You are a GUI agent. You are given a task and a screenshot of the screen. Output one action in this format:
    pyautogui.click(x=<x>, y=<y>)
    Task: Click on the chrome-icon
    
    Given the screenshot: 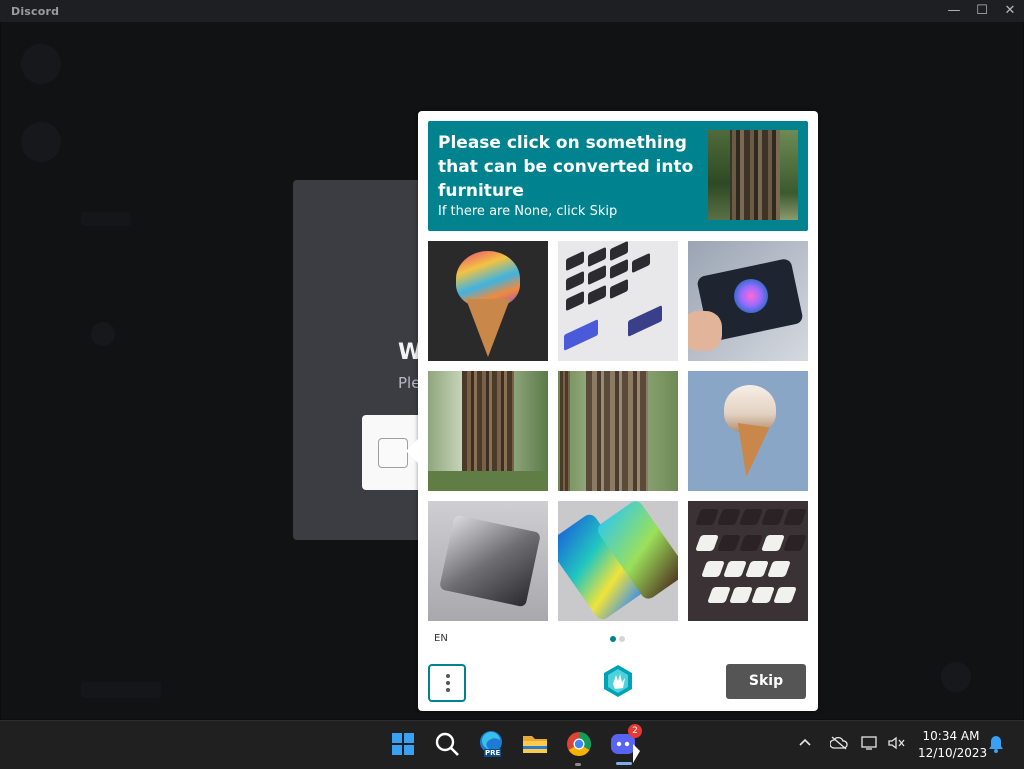 What is the action you would take?
    pyautogui.click(x=579, y=744)
    